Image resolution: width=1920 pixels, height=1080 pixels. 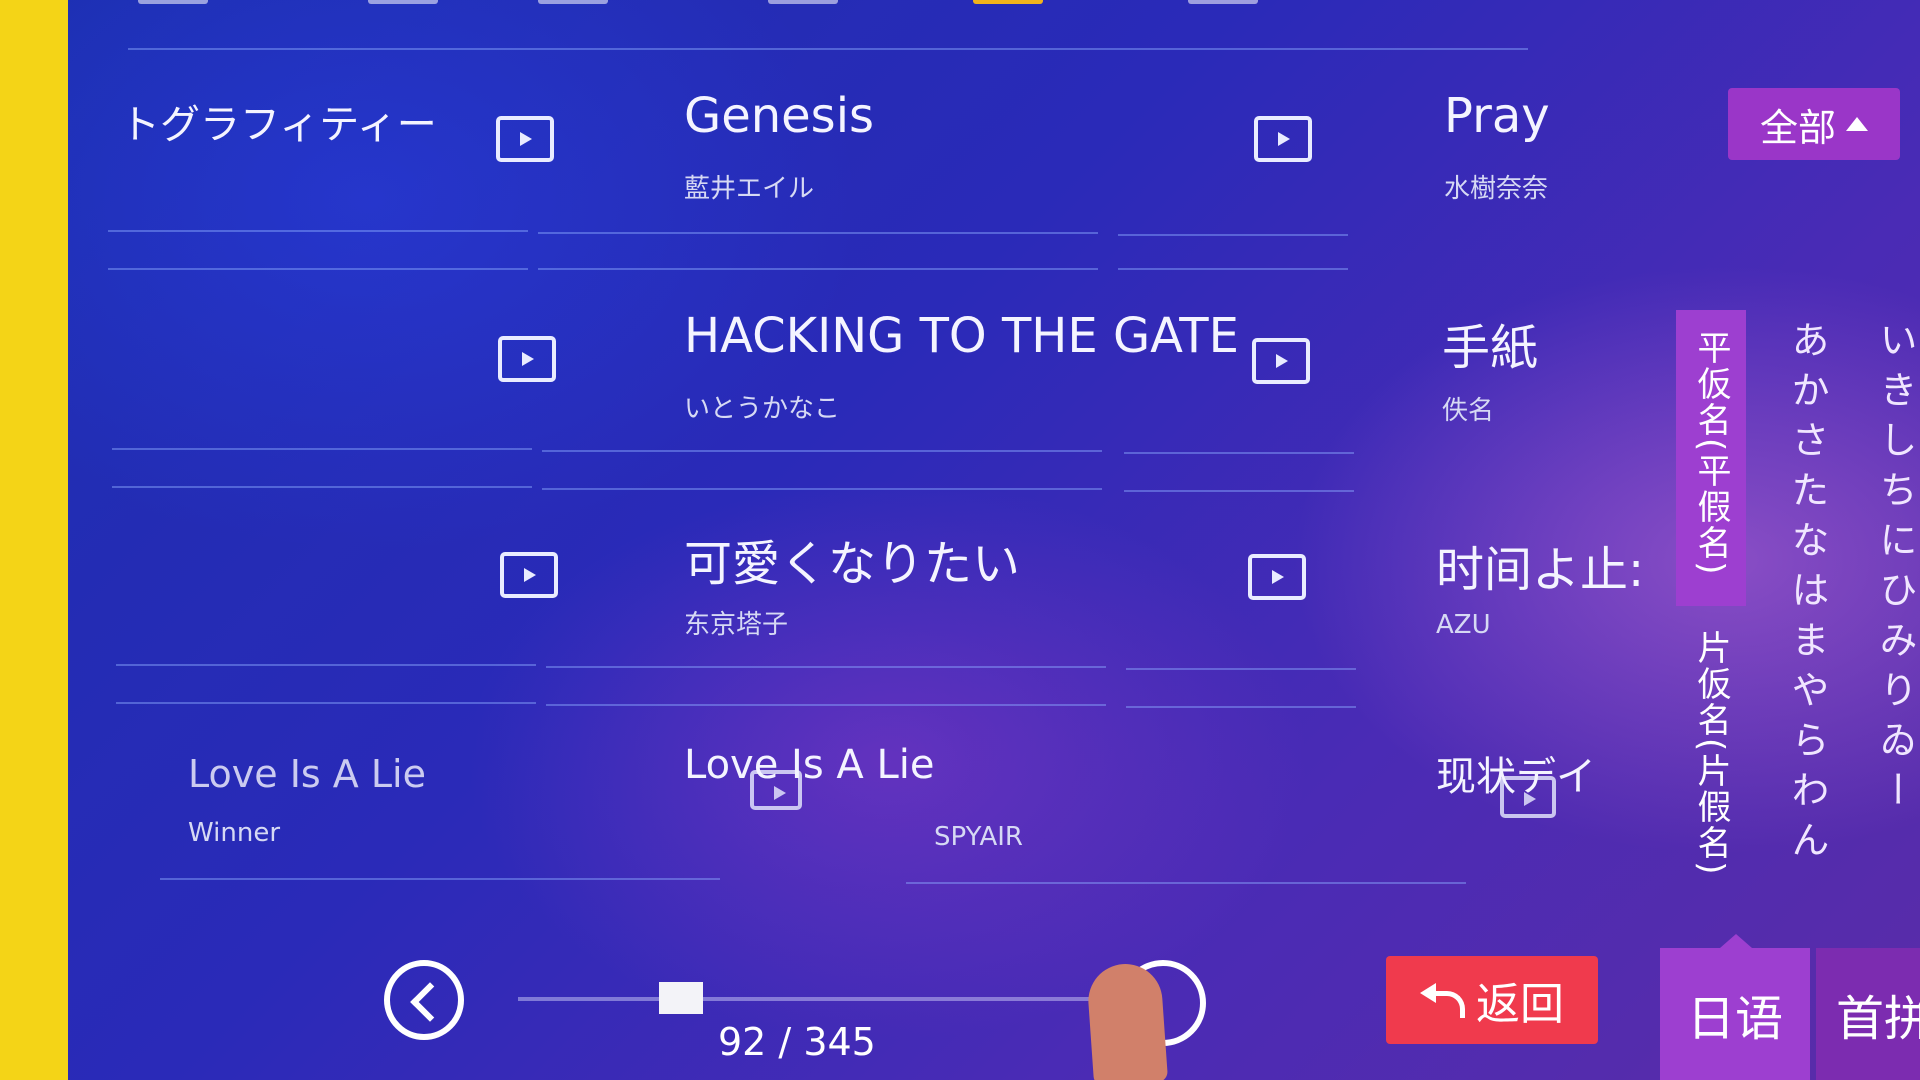 I want to click on all-filter-button: 全部, so click(x=1814, y=124).